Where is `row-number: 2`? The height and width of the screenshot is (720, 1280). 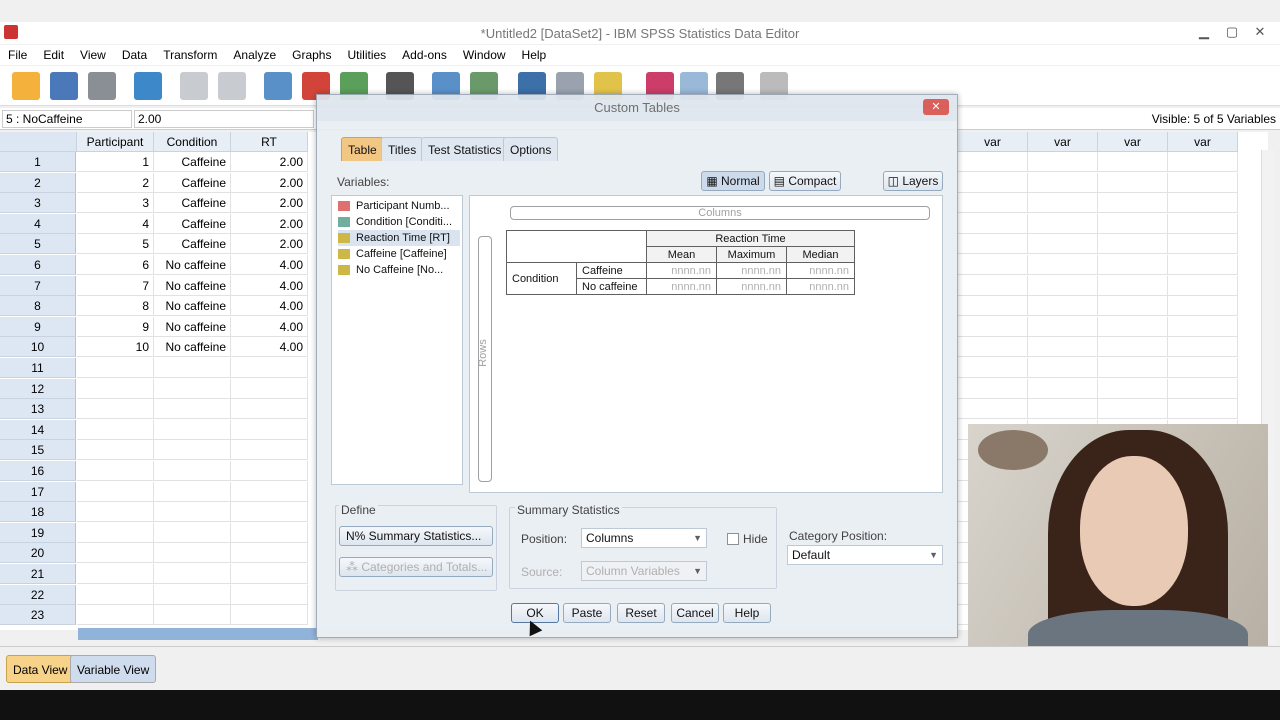
row-number: 2 is located at coordinates (38, 182).